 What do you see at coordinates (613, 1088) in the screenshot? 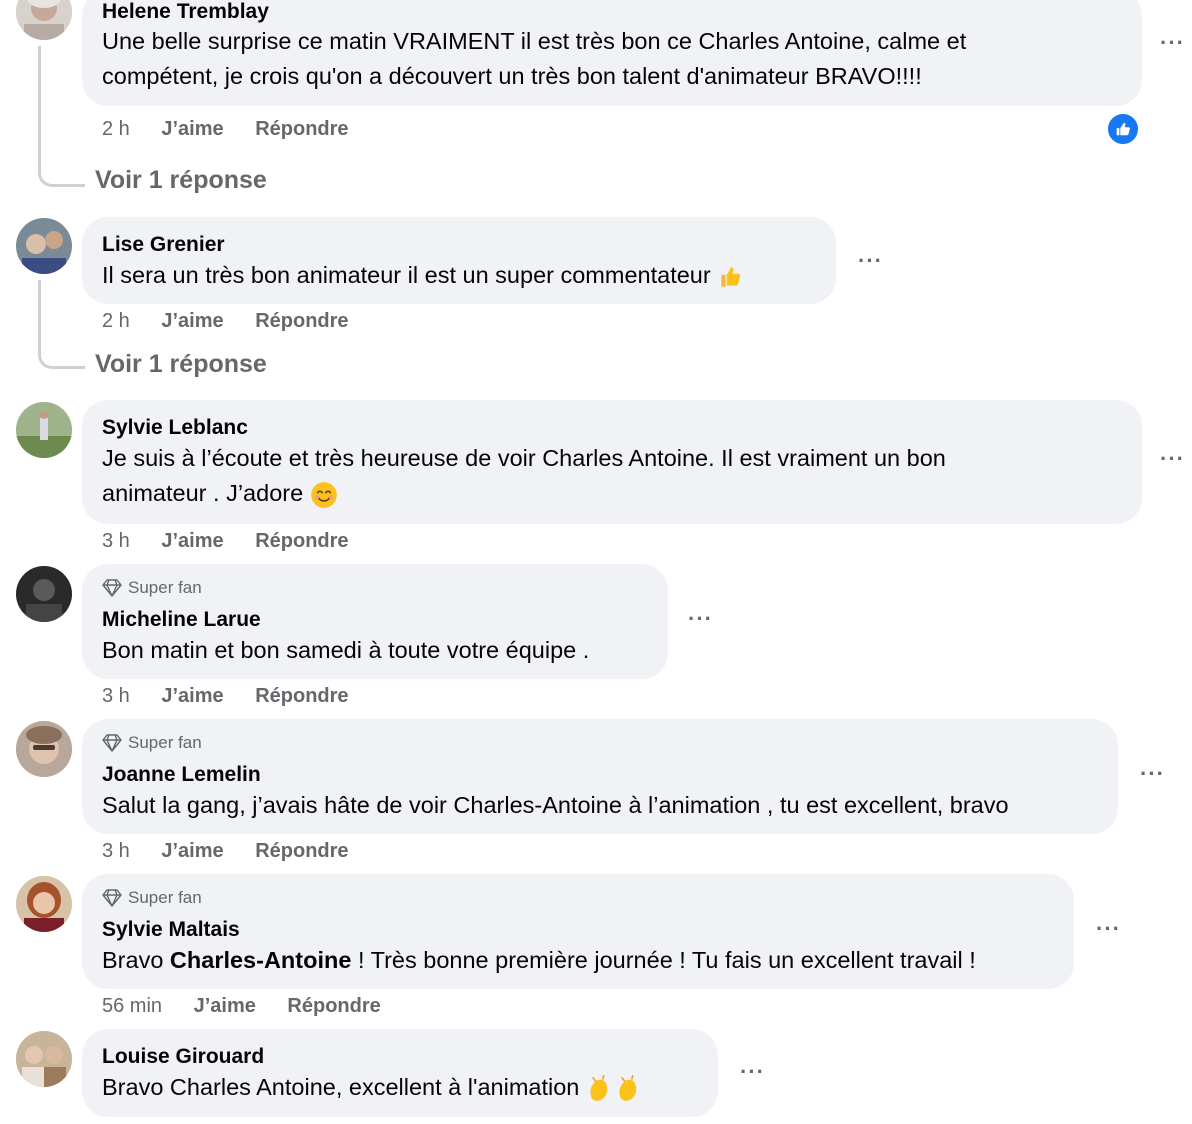
I see `clapping-hands-emoji` at bounding box center [613, 1088].